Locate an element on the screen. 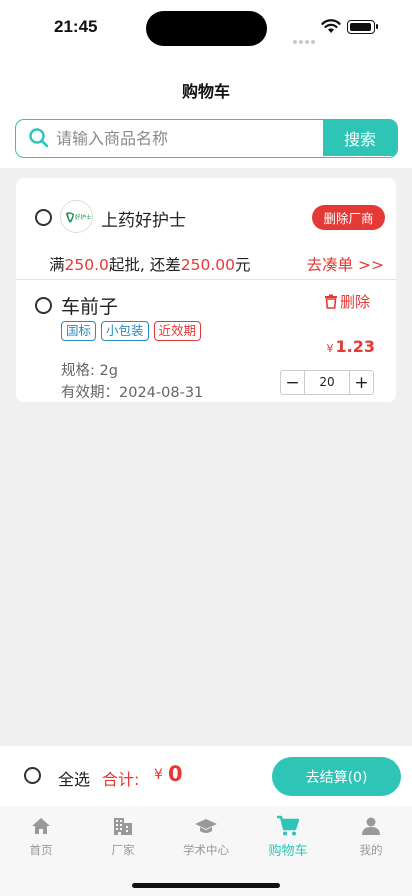  product-spec: 规格: 2g is located at coordinates (89, 371).